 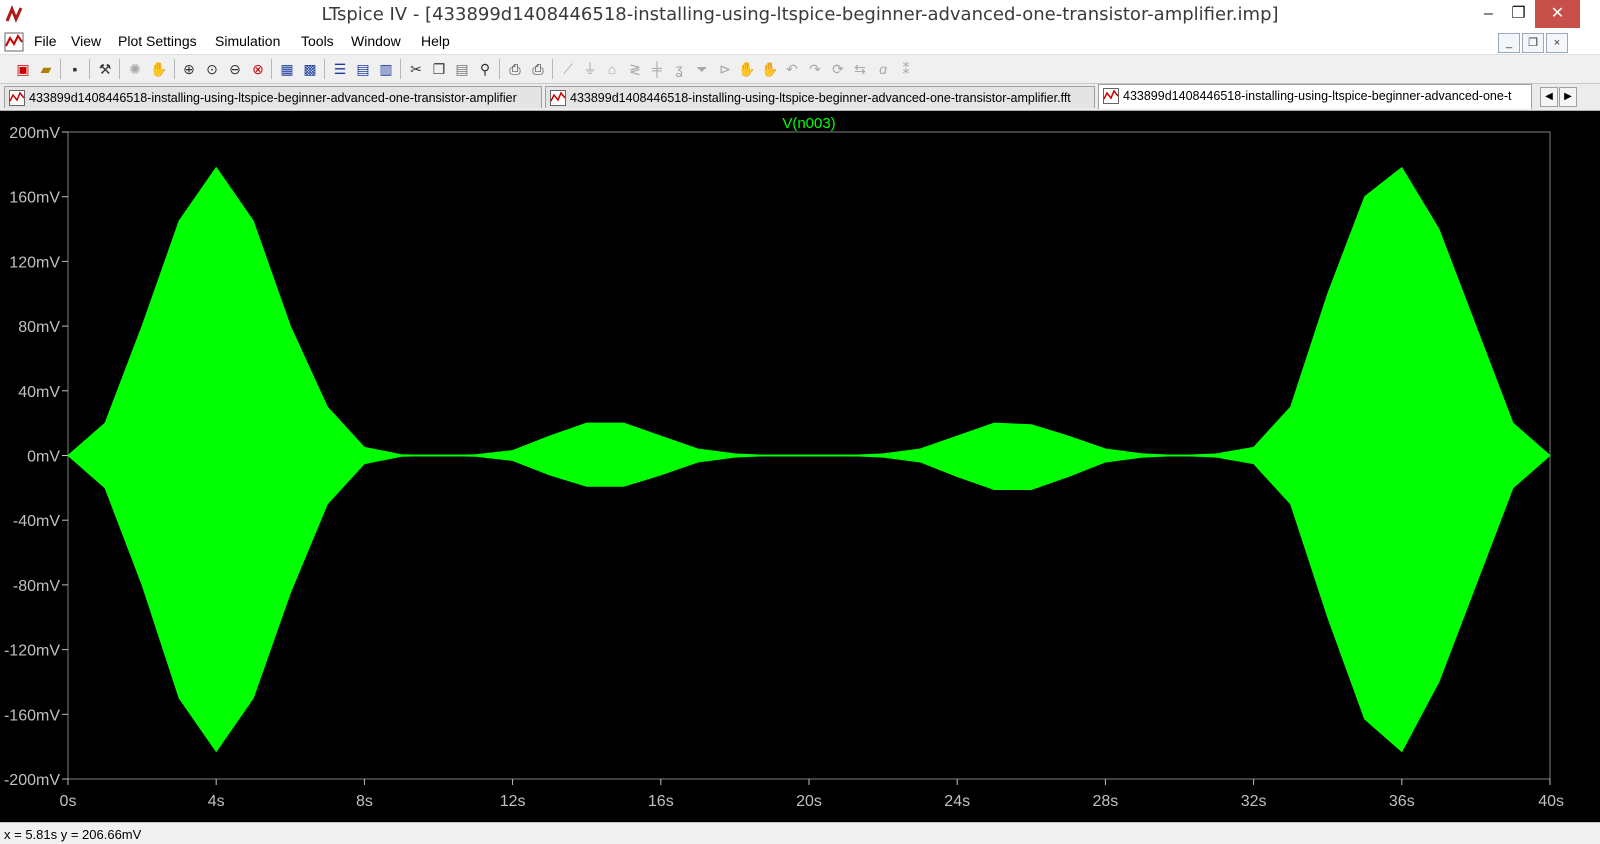 I want to click on x-tick-label: 36s, so click(x=1402, y=801).